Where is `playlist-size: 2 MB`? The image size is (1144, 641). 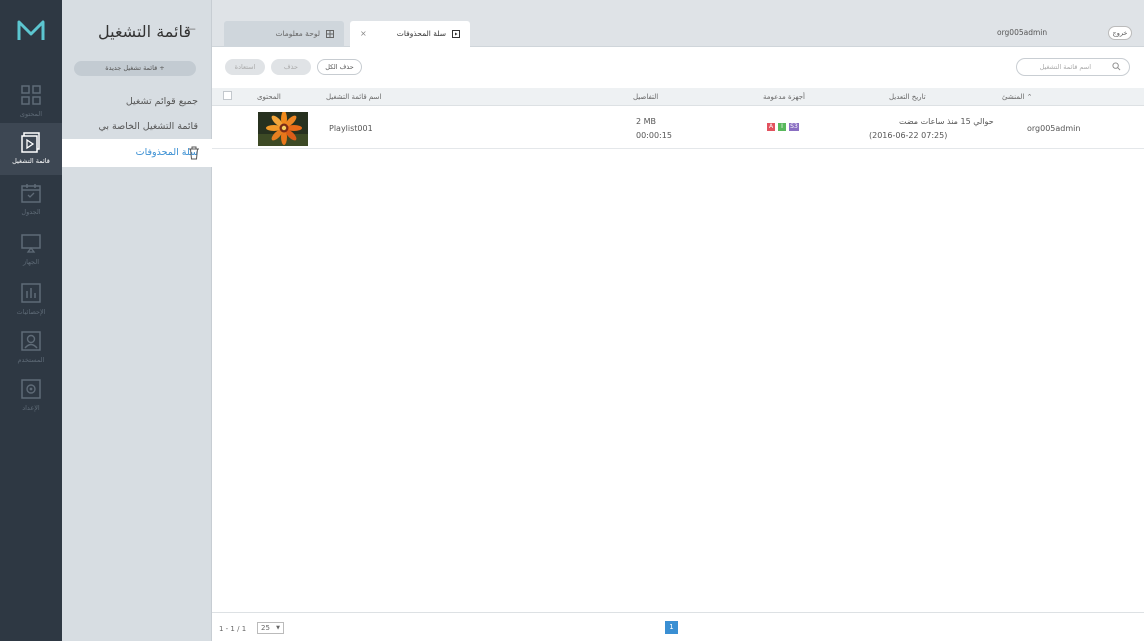
playlist-size: 2 MB is located at coordinates (646, 121).